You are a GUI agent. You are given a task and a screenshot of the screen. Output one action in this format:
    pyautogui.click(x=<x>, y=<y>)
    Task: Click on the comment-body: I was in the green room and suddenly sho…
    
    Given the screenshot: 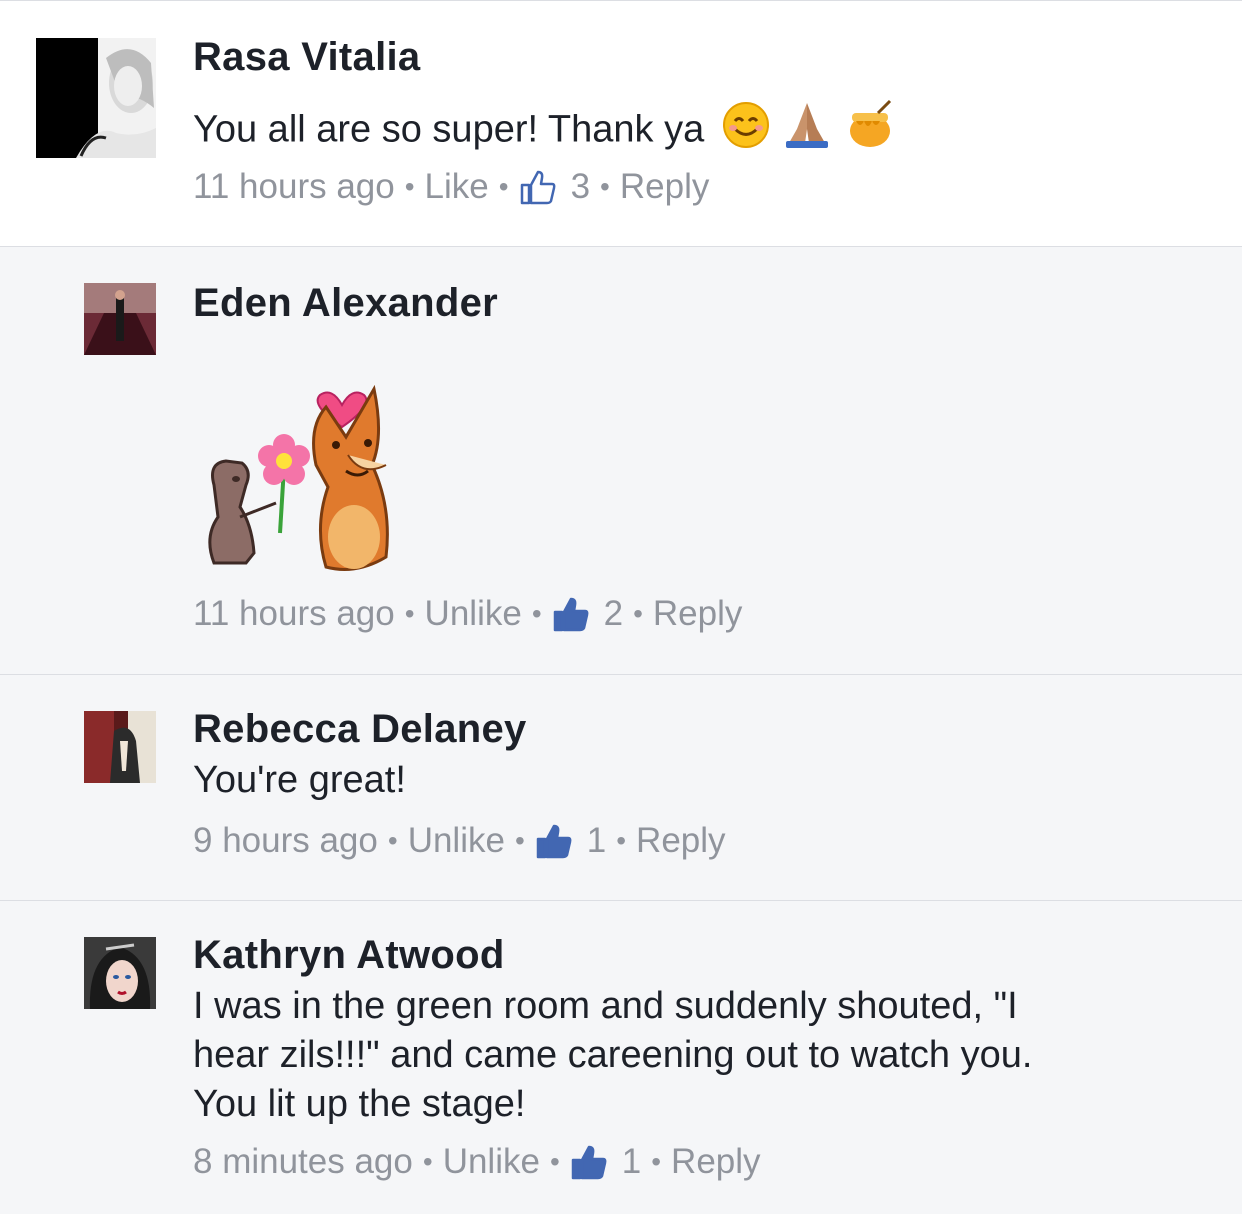 What is the action you would take?
    pyautogui.click(x=612, y=1055)
    